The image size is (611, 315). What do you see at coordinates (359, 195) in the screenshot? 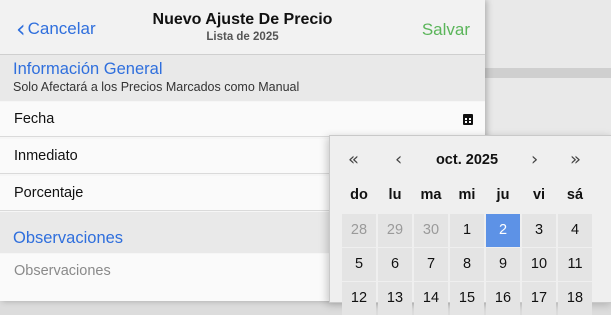
I see `weekday-label: do` at bounding box center [359, 195].